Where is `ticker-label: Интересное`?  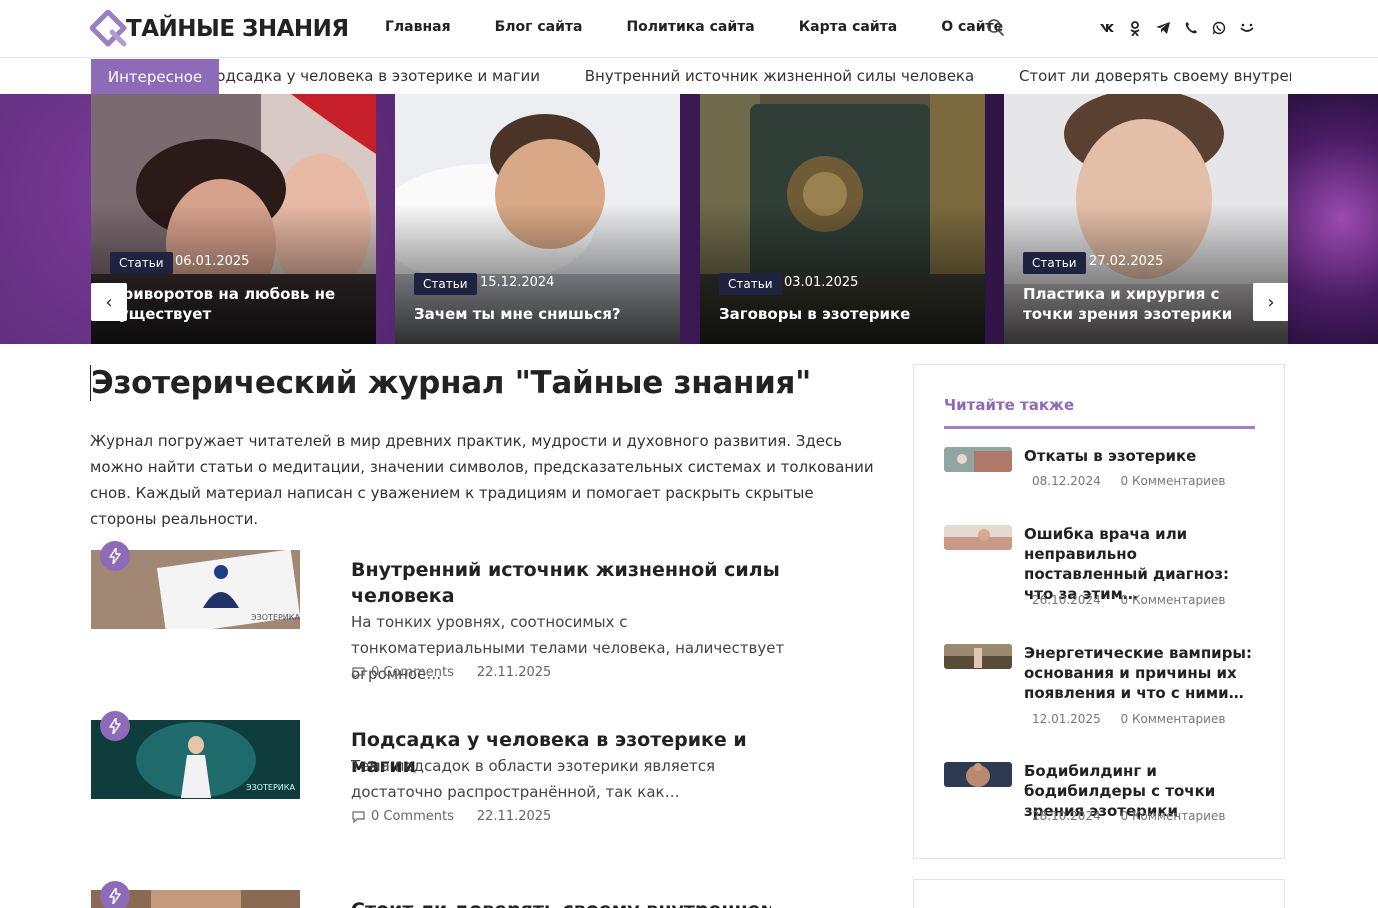 ticker-label: Интересное is located at coordinates (155, 76).